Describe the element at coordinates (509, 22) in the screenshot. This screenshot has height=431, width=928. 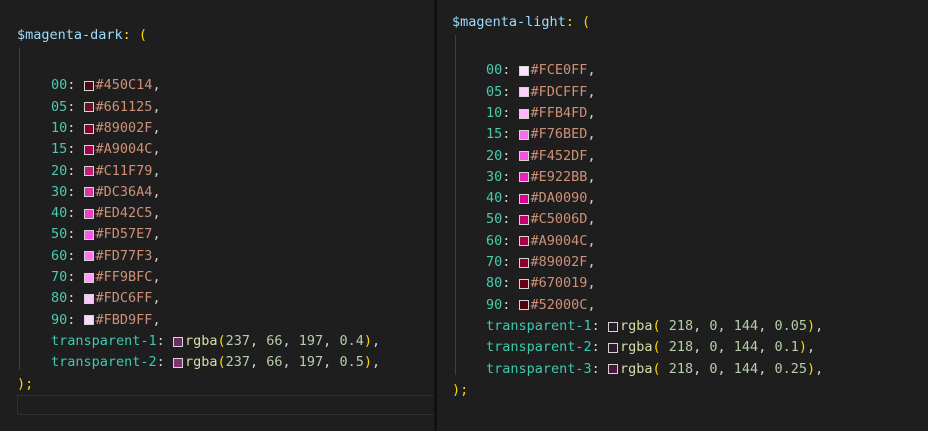
I see `variable-name: $magenta-light` at that location.